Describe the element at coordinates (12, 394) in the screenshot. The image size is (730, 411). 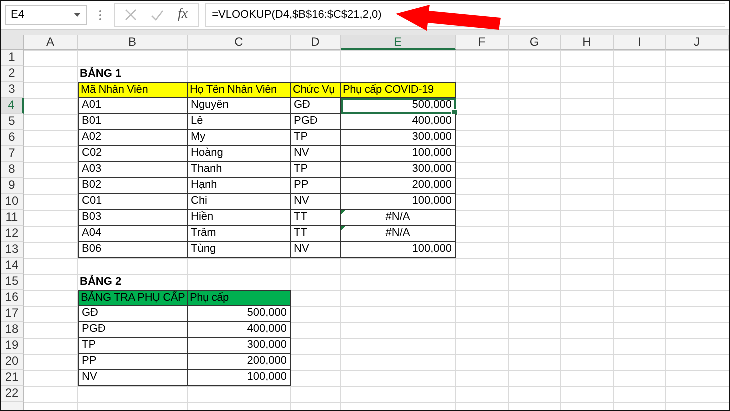
I see `row-header: 22` at that location.